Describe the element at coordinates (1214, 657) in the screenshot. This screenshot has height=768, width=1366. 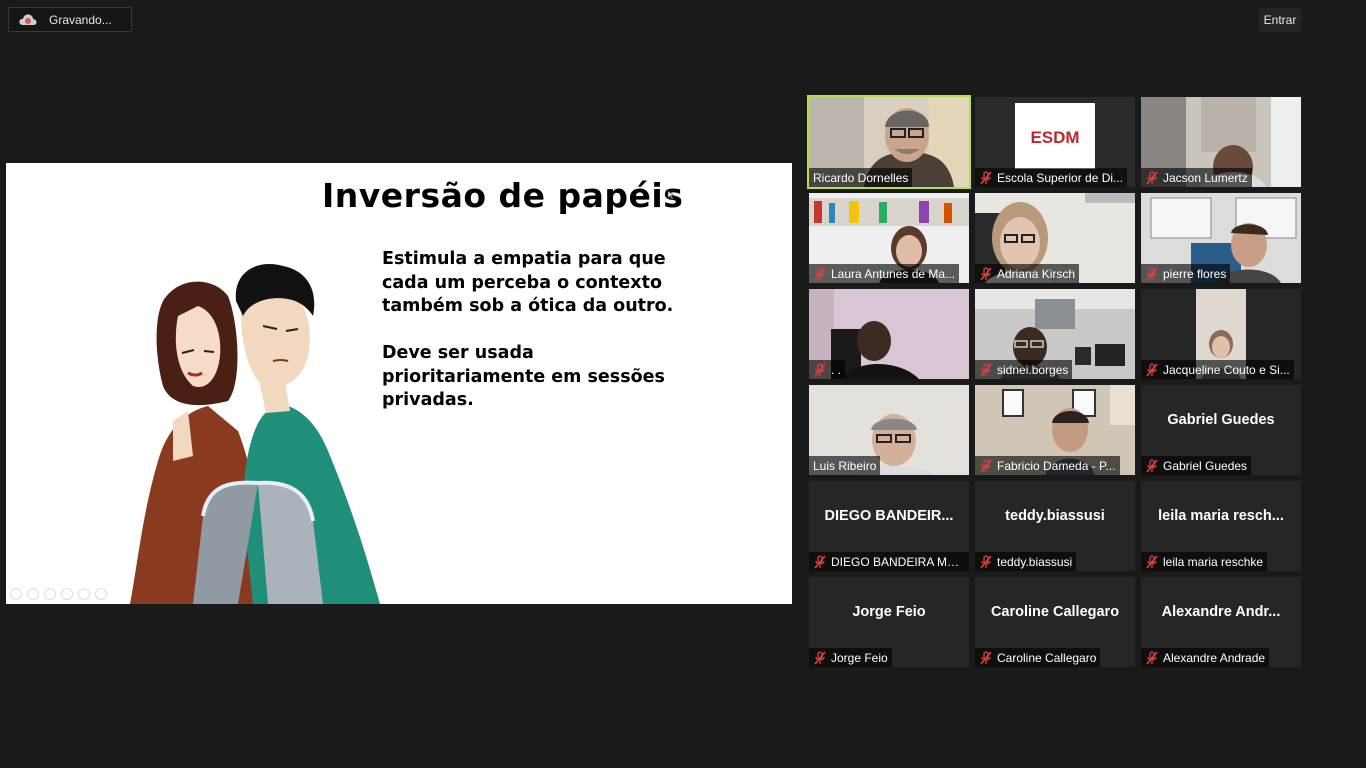
I see `participant-name: Alexandre Andrade` at that location.